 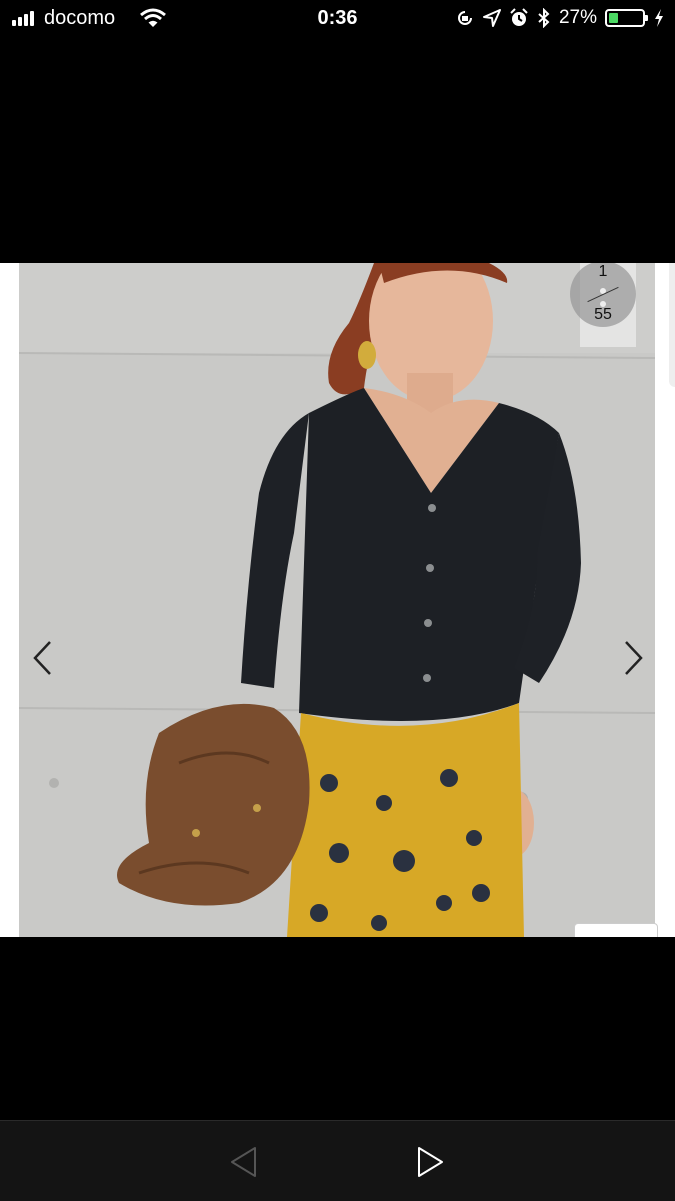 What do you see at coordinates (577, 17) in the screenshot?
I see `battery-percent: 27%` at bounding box center [577, 17].